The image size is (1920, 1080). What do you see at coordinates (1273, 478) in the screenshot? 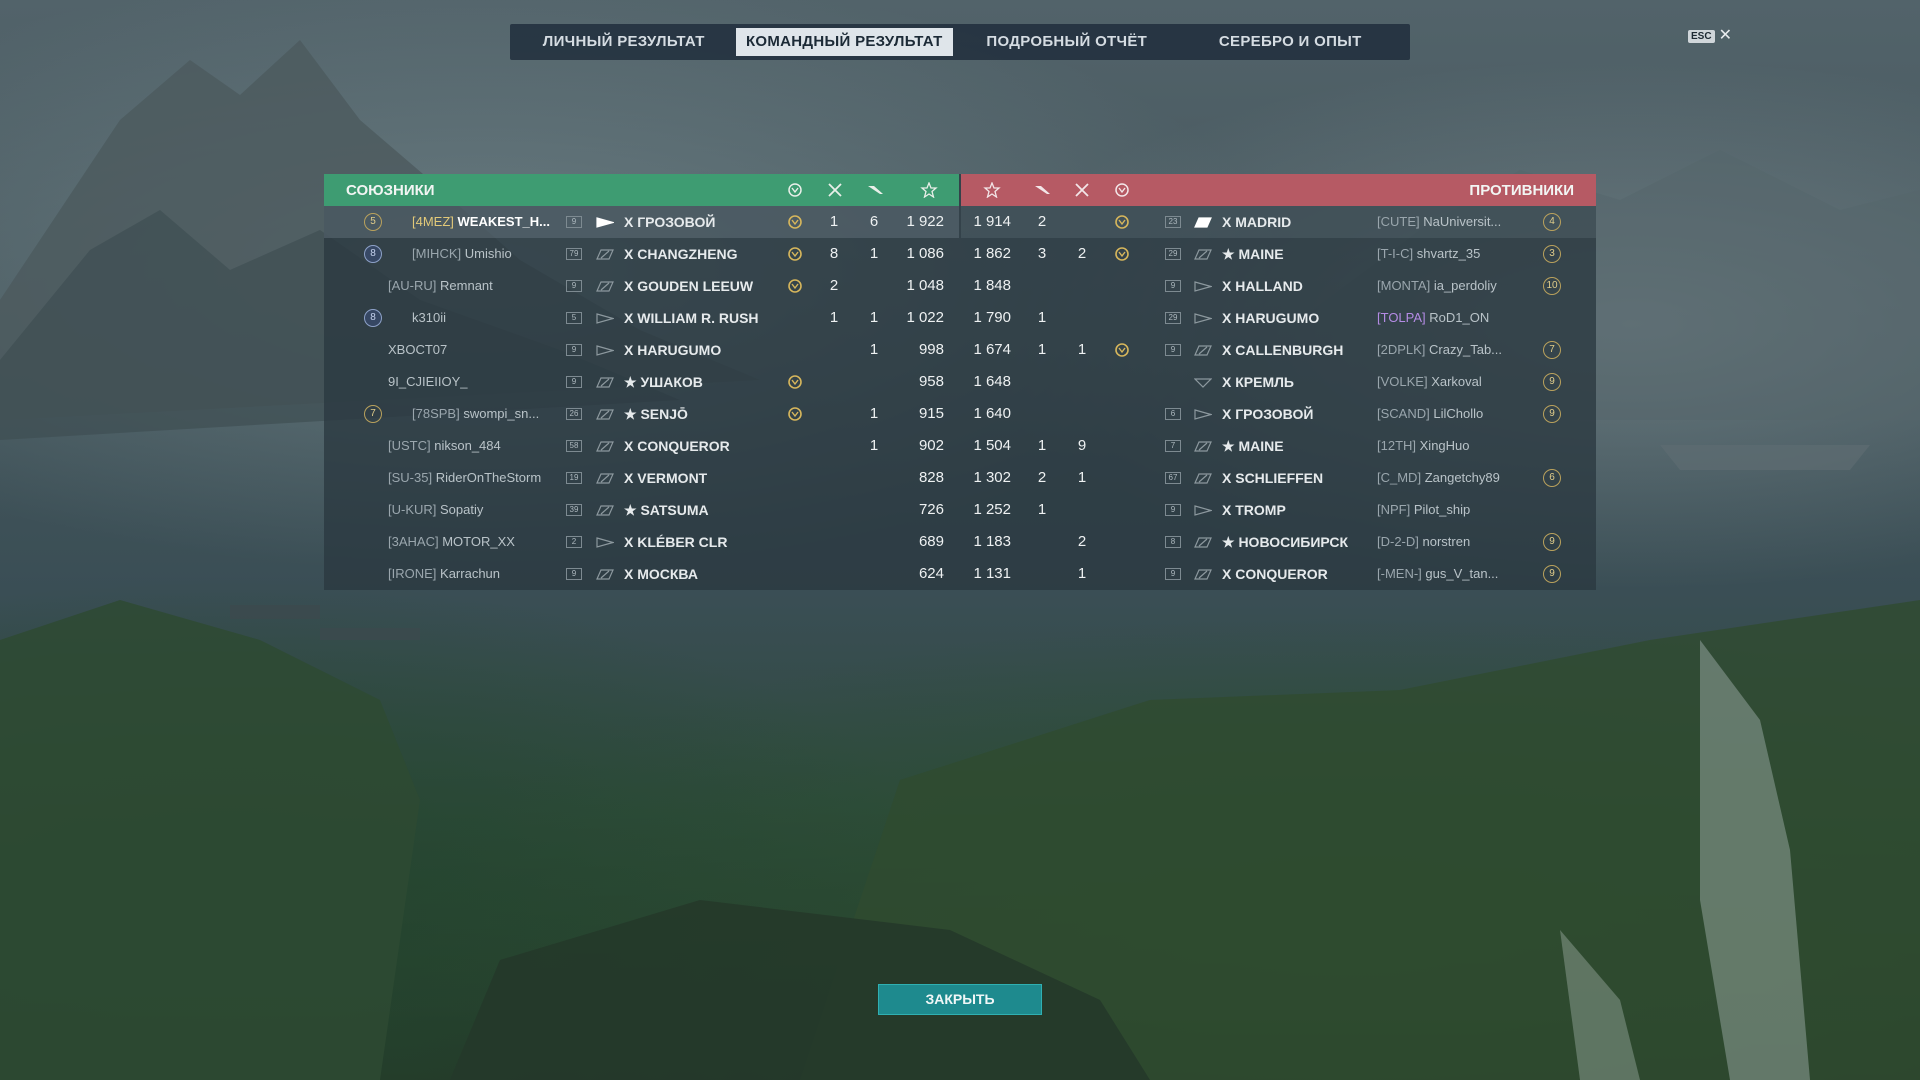
I see `ship-name: X SCHLIEFFEN` at bounding box center [1273, 478].